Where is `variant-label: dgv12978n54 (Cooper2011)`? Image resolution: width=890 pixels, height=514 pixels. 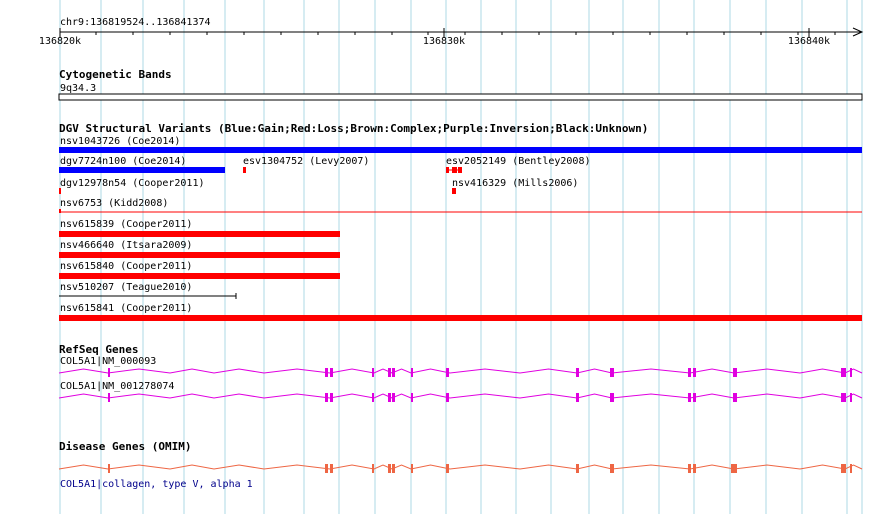
variant-label: dgv12978n54 (Cooper2011) is located at coordinates (132, 183).